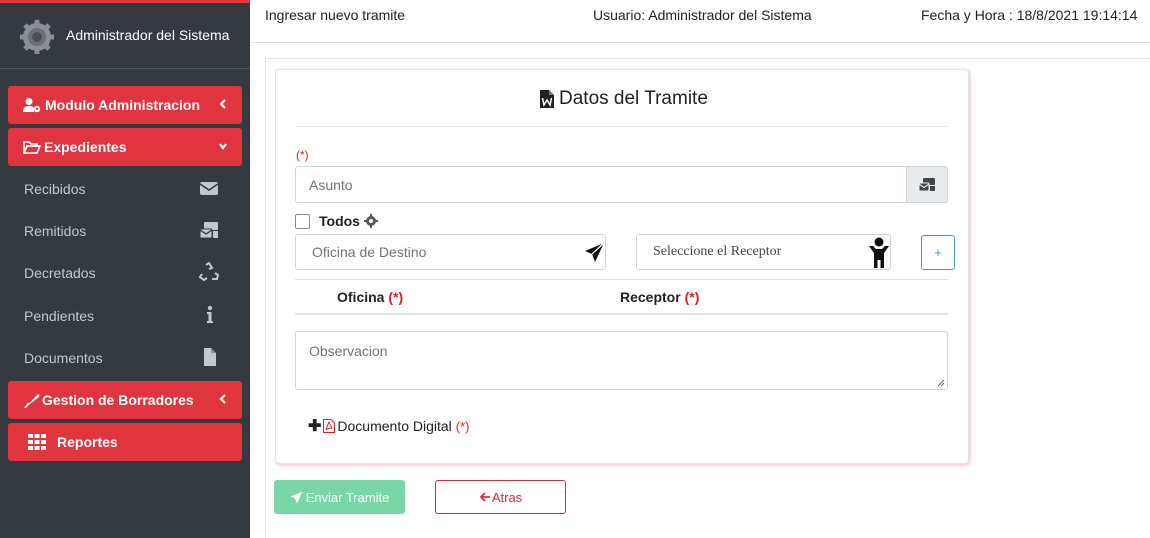  I want to click on sidebar-item-remitidos: Remitidos, so click(125, 231).